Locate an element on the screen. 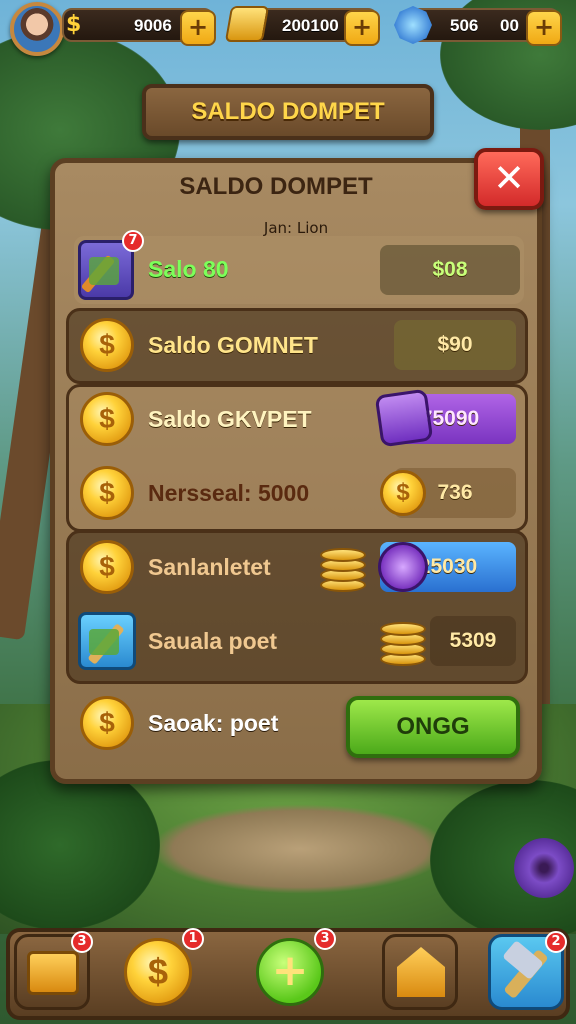 The height and width of the screenshot is (1024, 576). add-gold-button: + is located at coordinates (362, 28).